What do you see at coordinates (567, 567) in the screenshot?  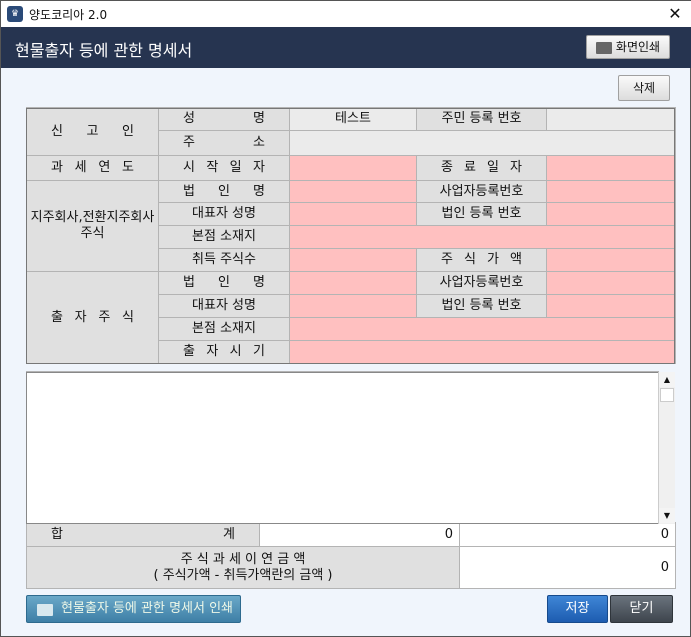 I see `deferred-amount: 0` at bounding box center [567, 567].